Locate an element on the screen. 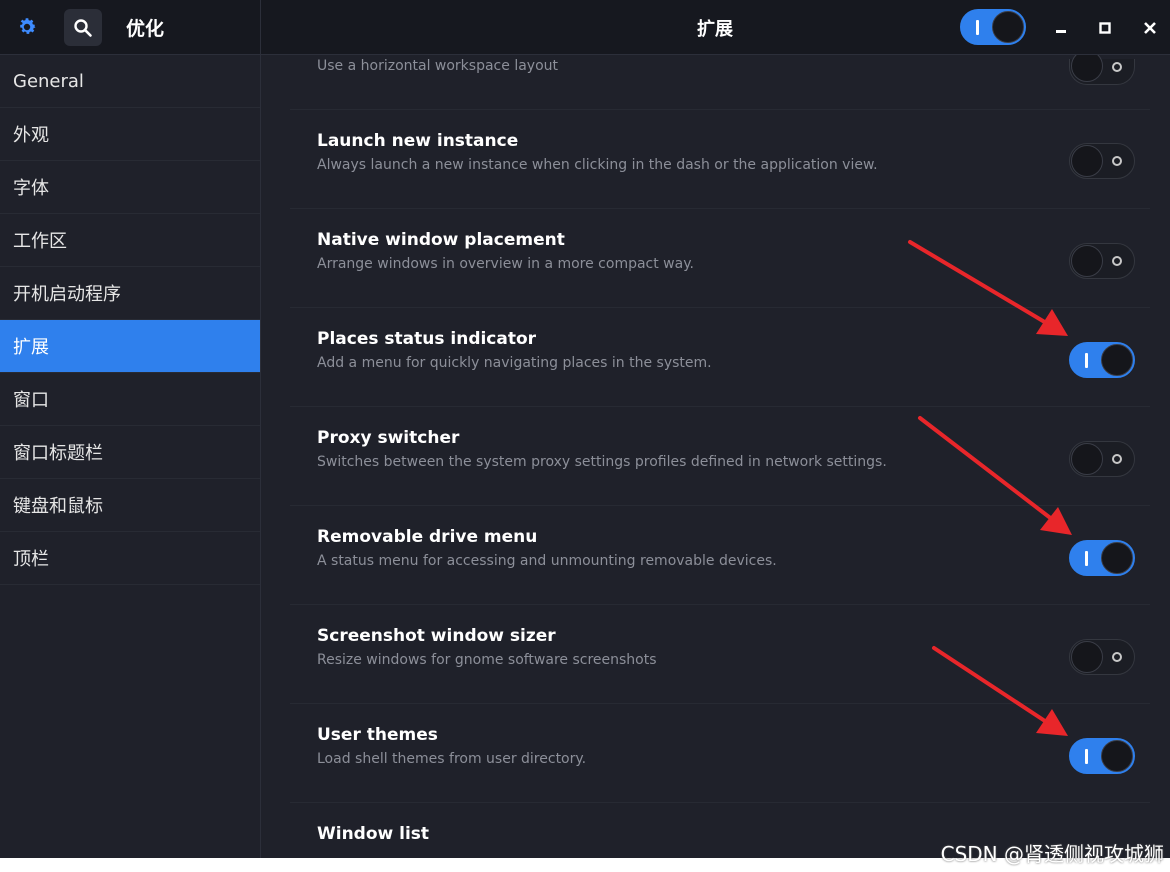 Image resolution: width=1170 pixels, height=872 pixels. search-button is located at coordinates (83, 27).